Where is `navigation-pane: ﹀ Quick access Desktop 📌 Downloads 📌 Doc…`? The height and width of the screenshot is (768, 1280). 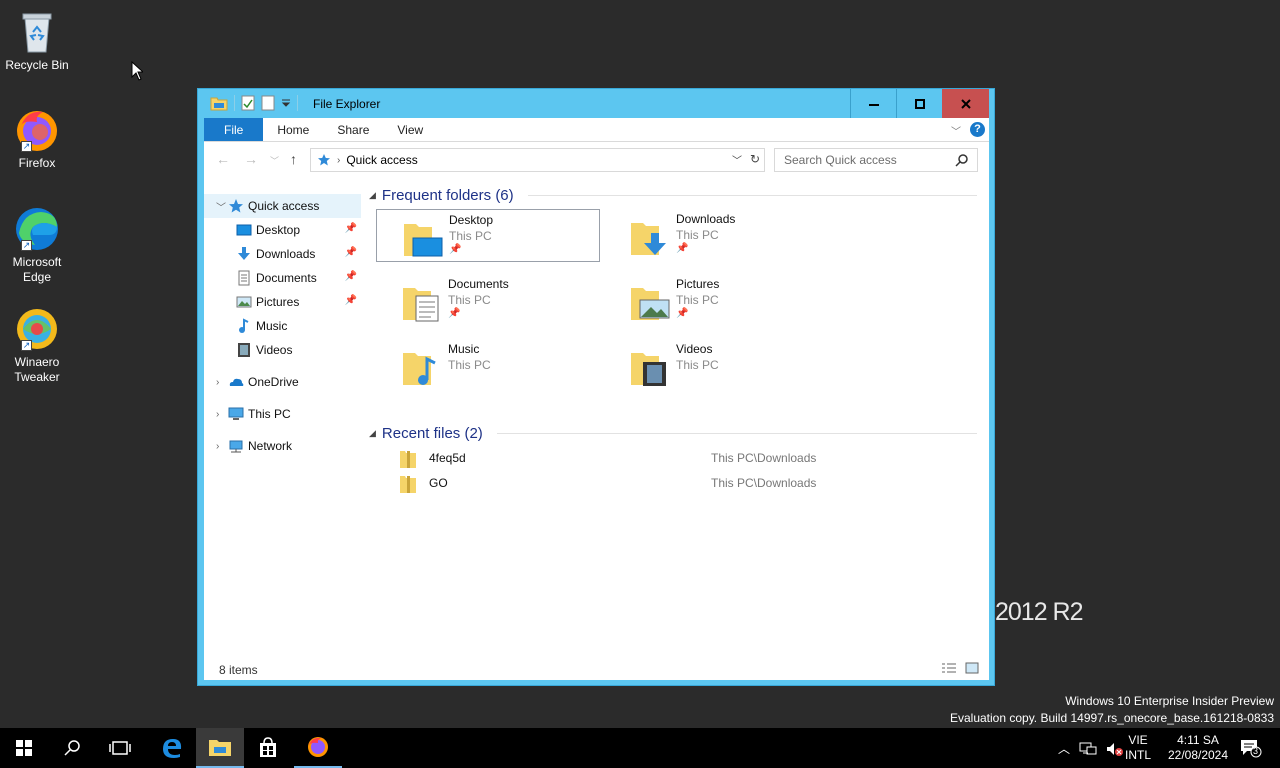
navigation-pane: ﹀ Quick access Desktop 📌 Downloads 📌 Doc… is located at coordinates (282, 429).